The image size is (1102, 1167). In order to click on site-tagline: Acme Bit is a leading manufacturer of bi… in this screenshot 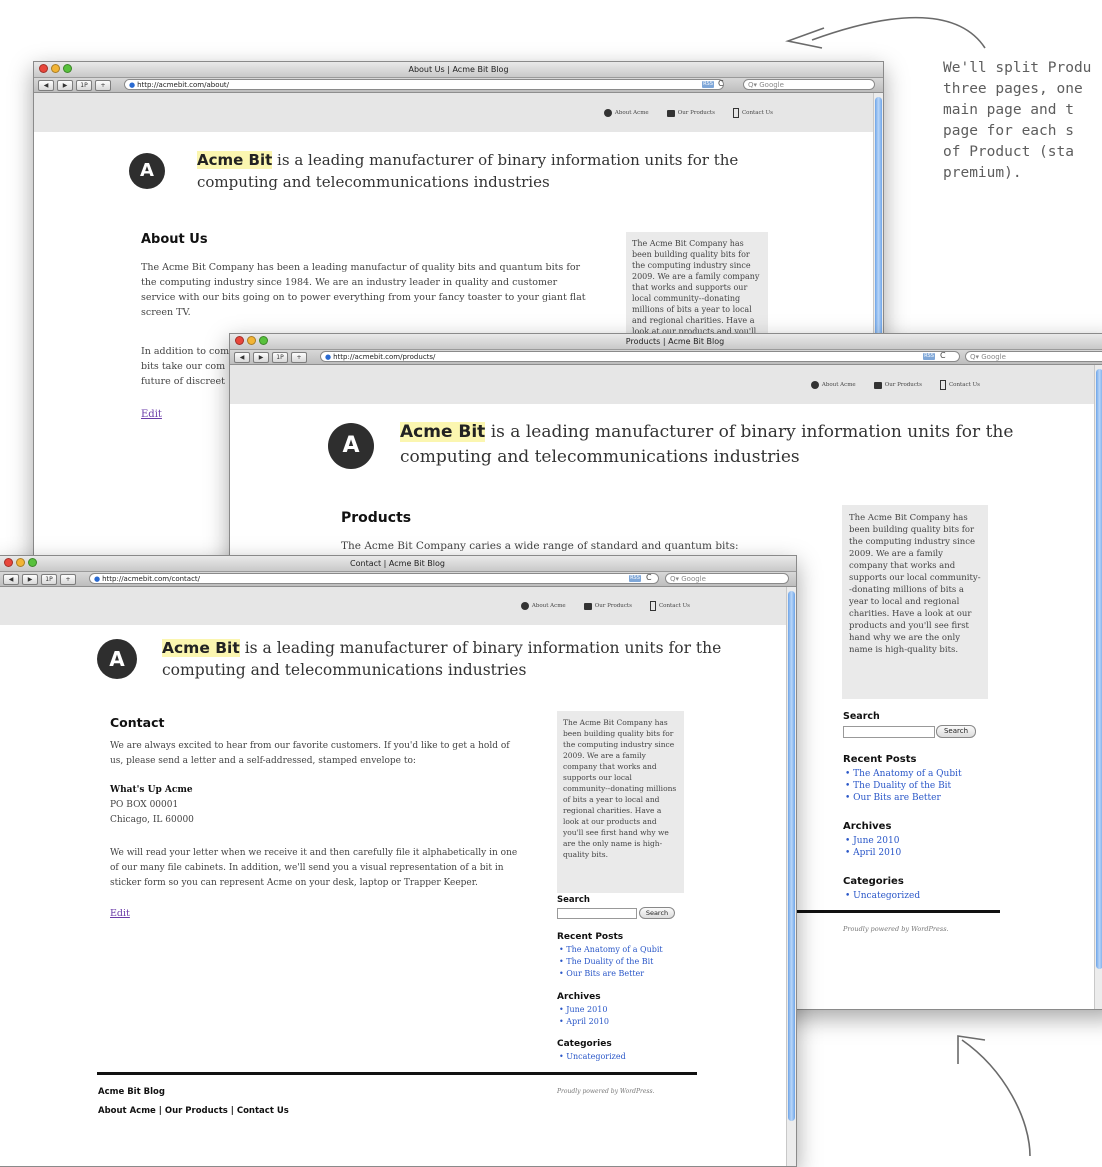, I will do `click(710, 445)`.